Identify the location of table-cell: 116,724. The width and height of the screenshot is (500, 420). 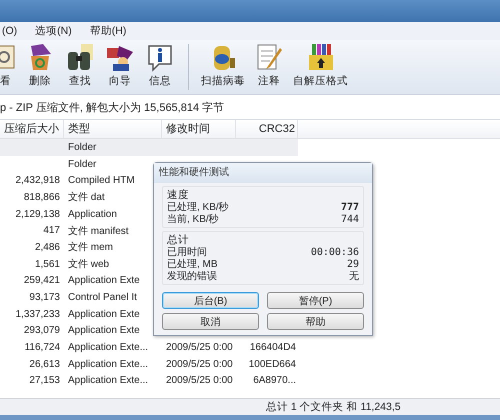
(42, 348).